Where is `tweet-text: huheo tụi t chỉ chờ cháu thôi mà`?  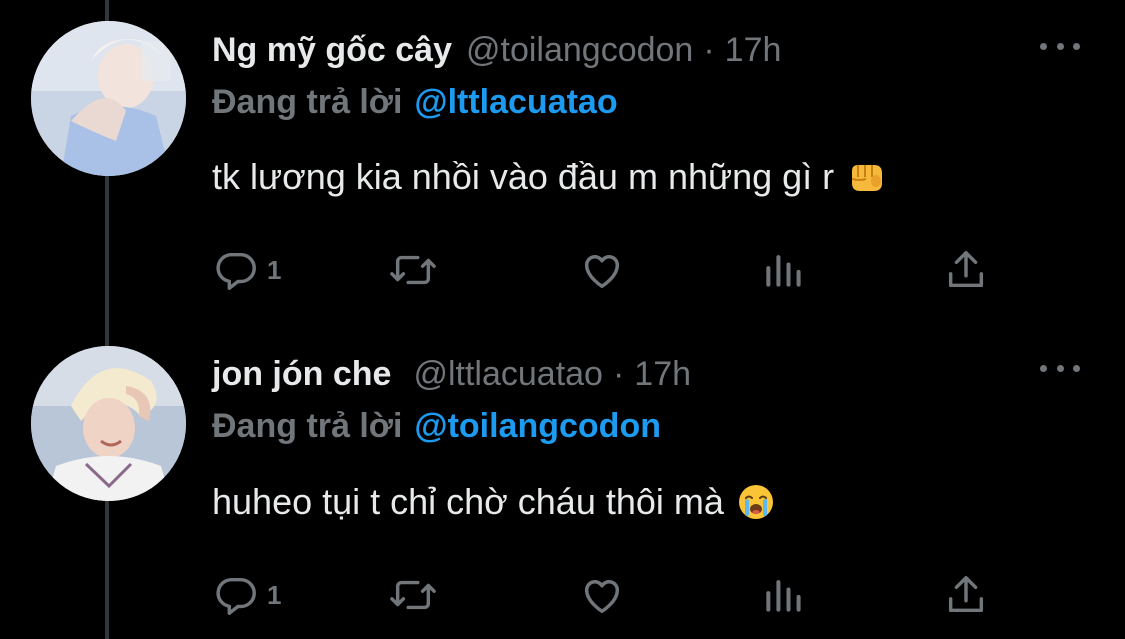 tweet-text: huheo tụi t chỉ chờ cháu thôi mà is located at coordinates (494, 502).